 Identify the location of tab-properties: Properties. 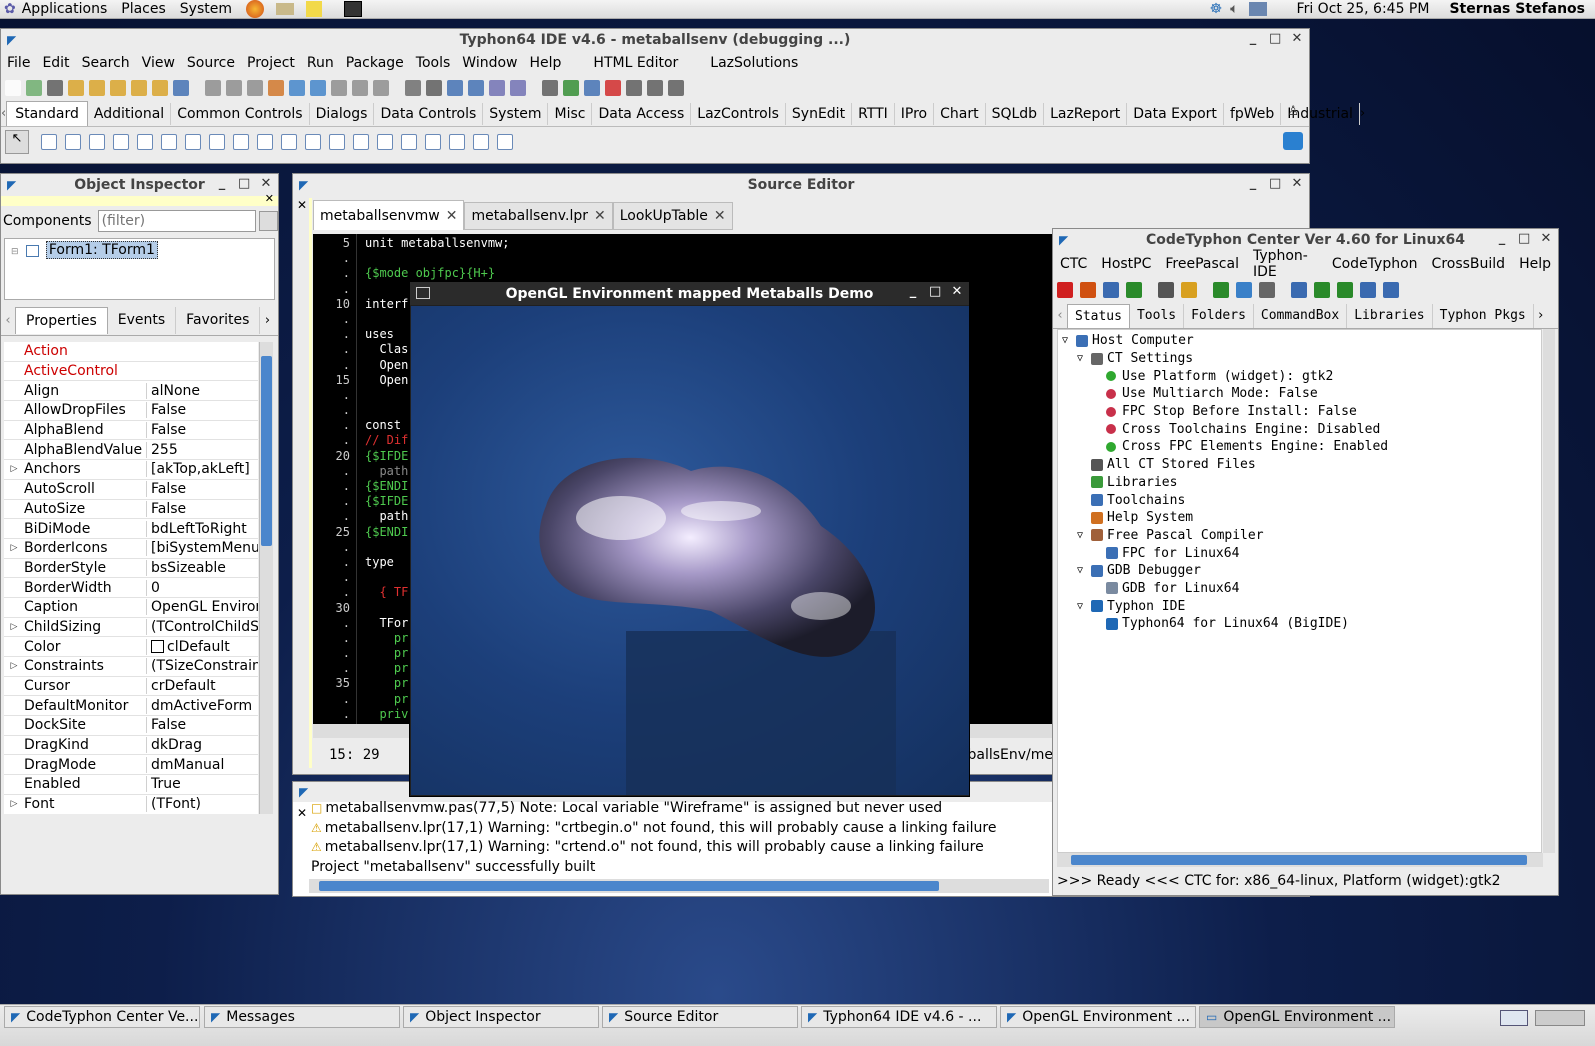
(61, 320).